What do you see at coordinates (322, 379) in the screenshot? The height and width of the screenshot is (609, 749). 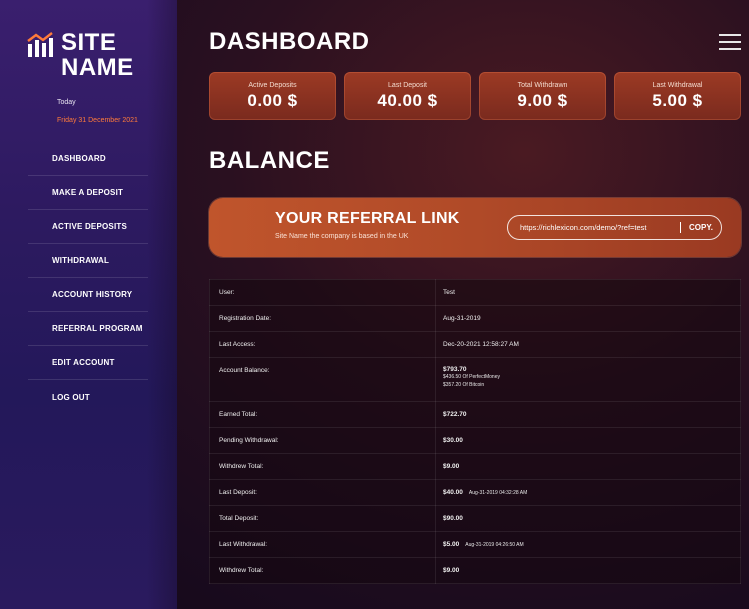 I see `row-label: Account Balance:` at bounding box center [322, 379].